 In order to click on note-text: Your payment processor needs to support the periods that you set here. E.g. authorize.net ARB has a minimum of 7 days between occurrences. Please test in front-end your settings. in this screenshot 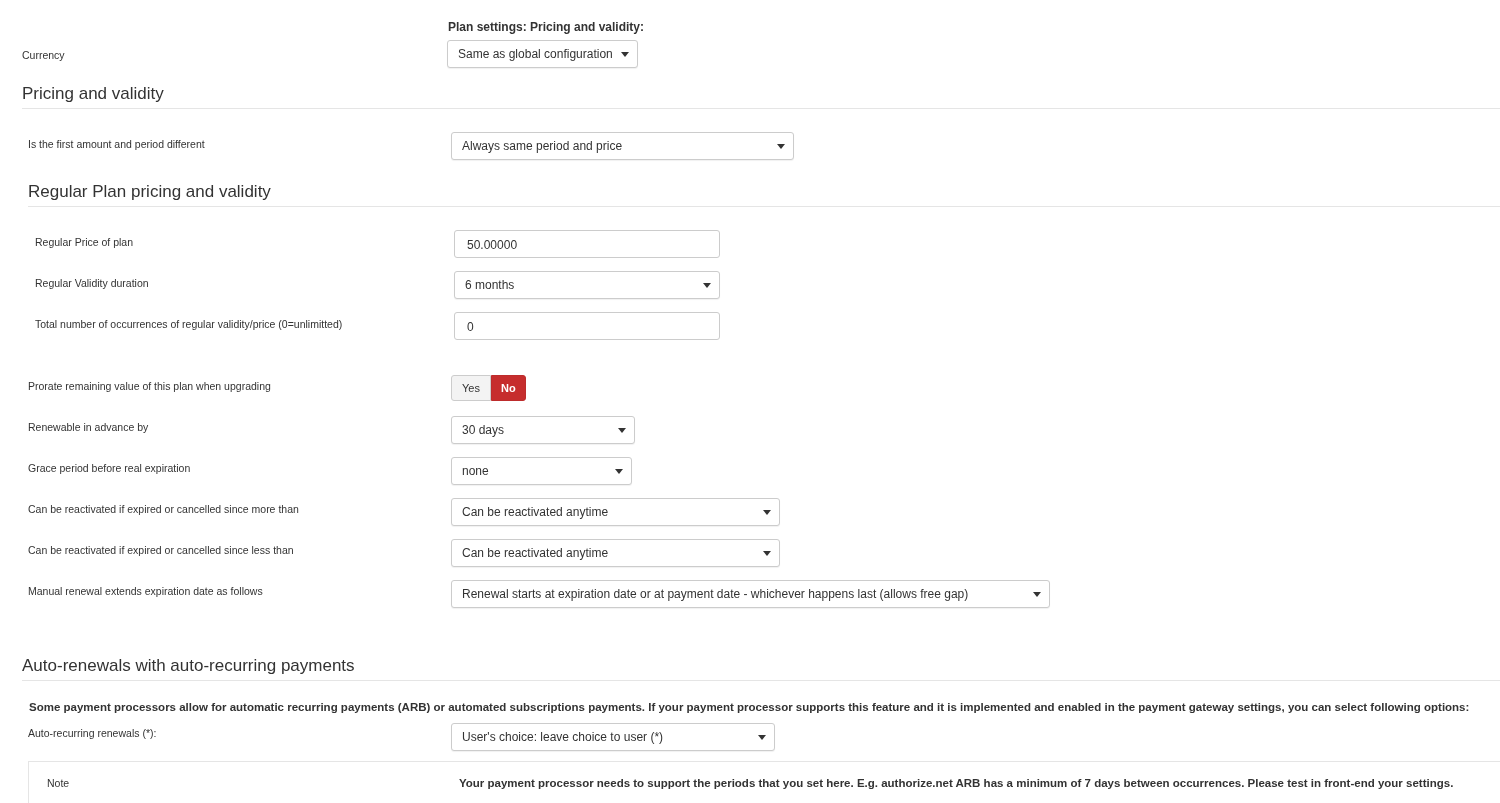, I will do `click(956, 784)`.